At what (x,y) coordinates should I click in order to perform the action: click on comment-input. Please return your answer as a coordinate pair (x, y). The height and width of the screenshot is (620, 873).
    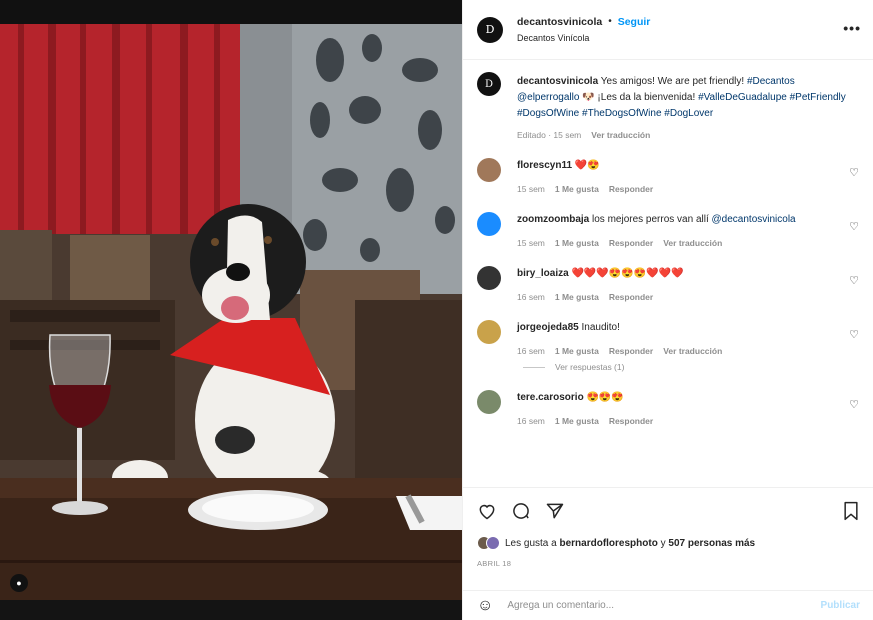
    Looking at the image, I should click on (664, 605).